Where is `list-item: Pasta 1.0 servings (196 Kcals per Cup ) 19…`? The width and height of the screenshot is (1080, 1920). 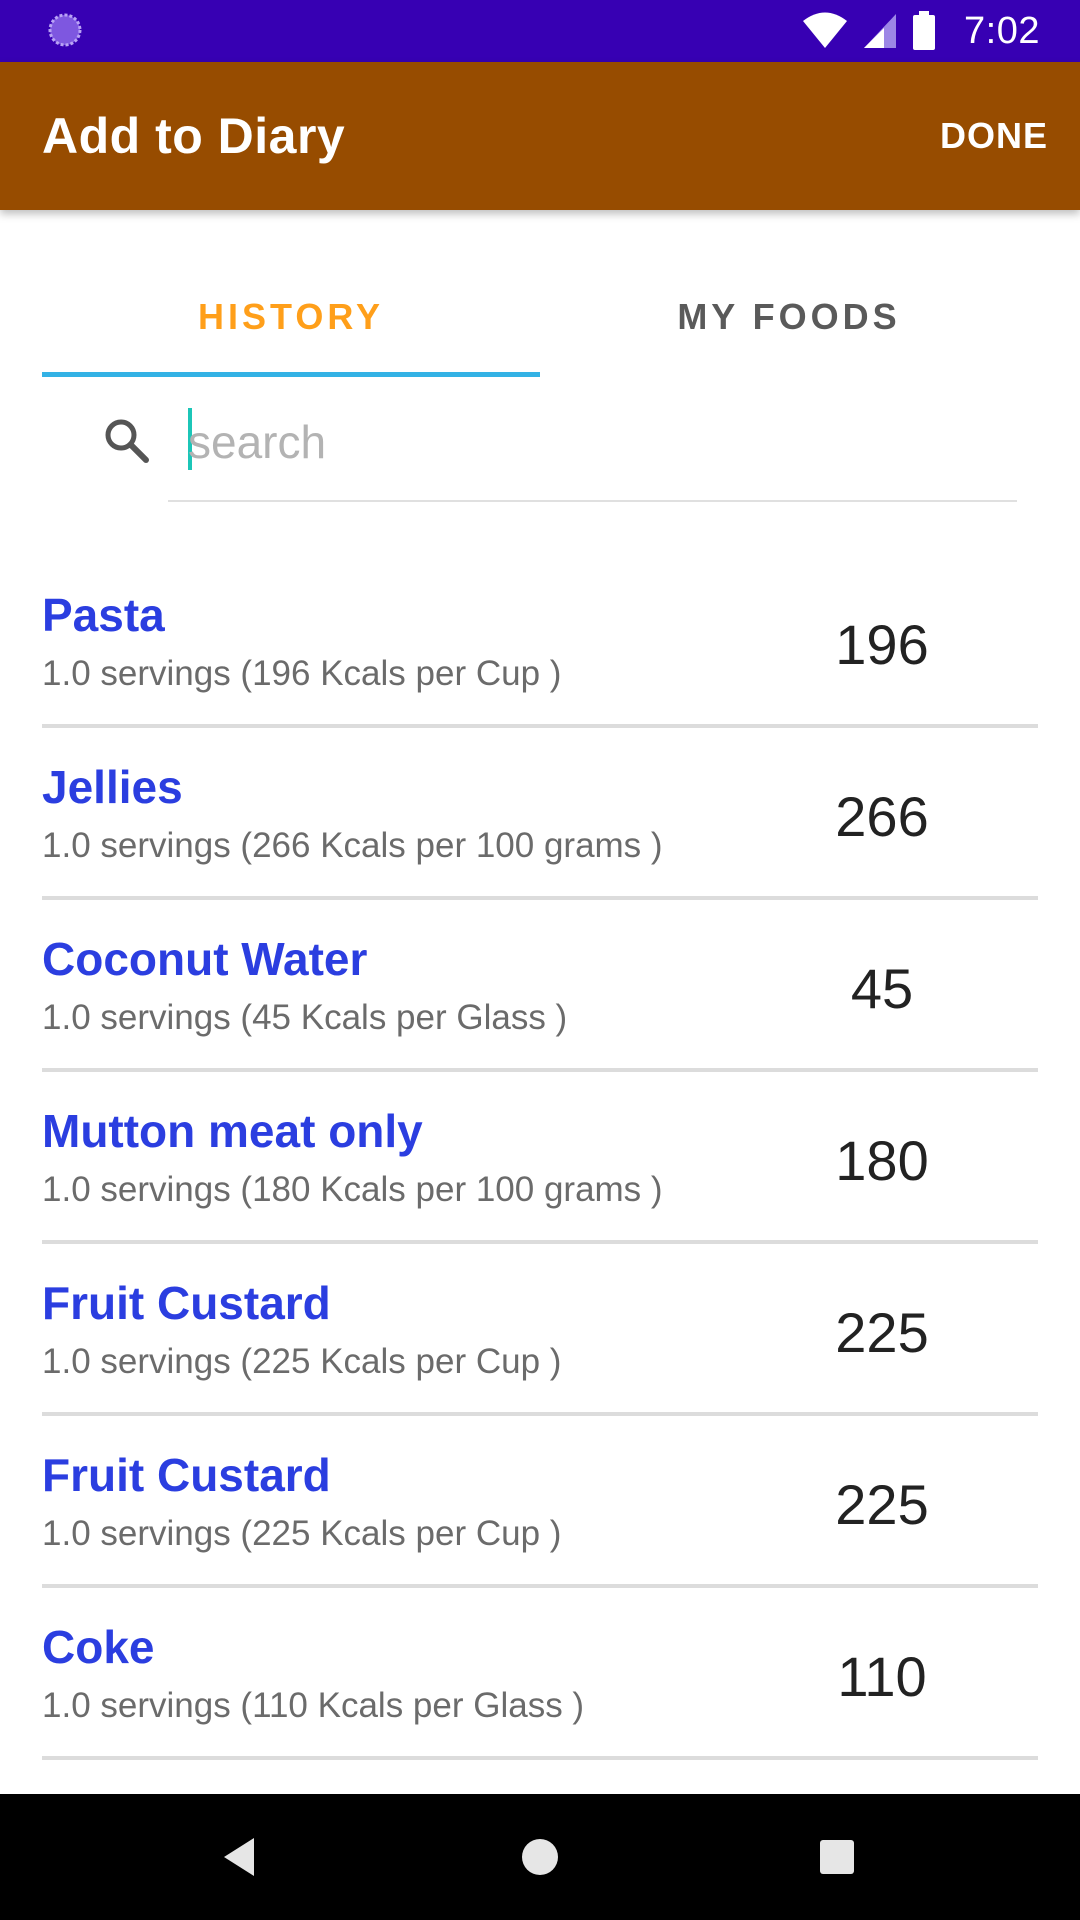
list-item: Pasta 1.0 servings (196 Kcals per Cup ) 19… is located at coordinates (540, 642).